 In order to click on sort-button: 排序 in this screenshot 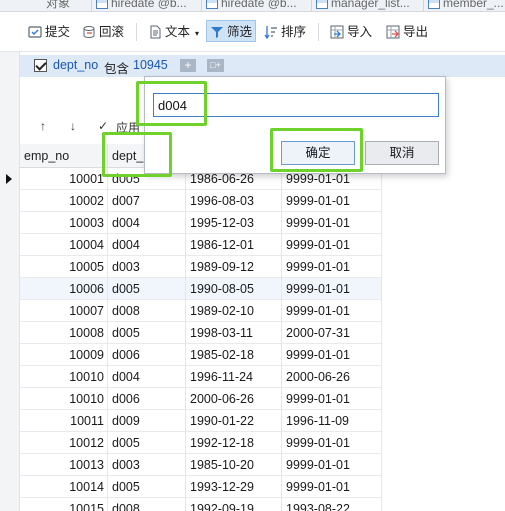, I will do `click(284, 32)`.